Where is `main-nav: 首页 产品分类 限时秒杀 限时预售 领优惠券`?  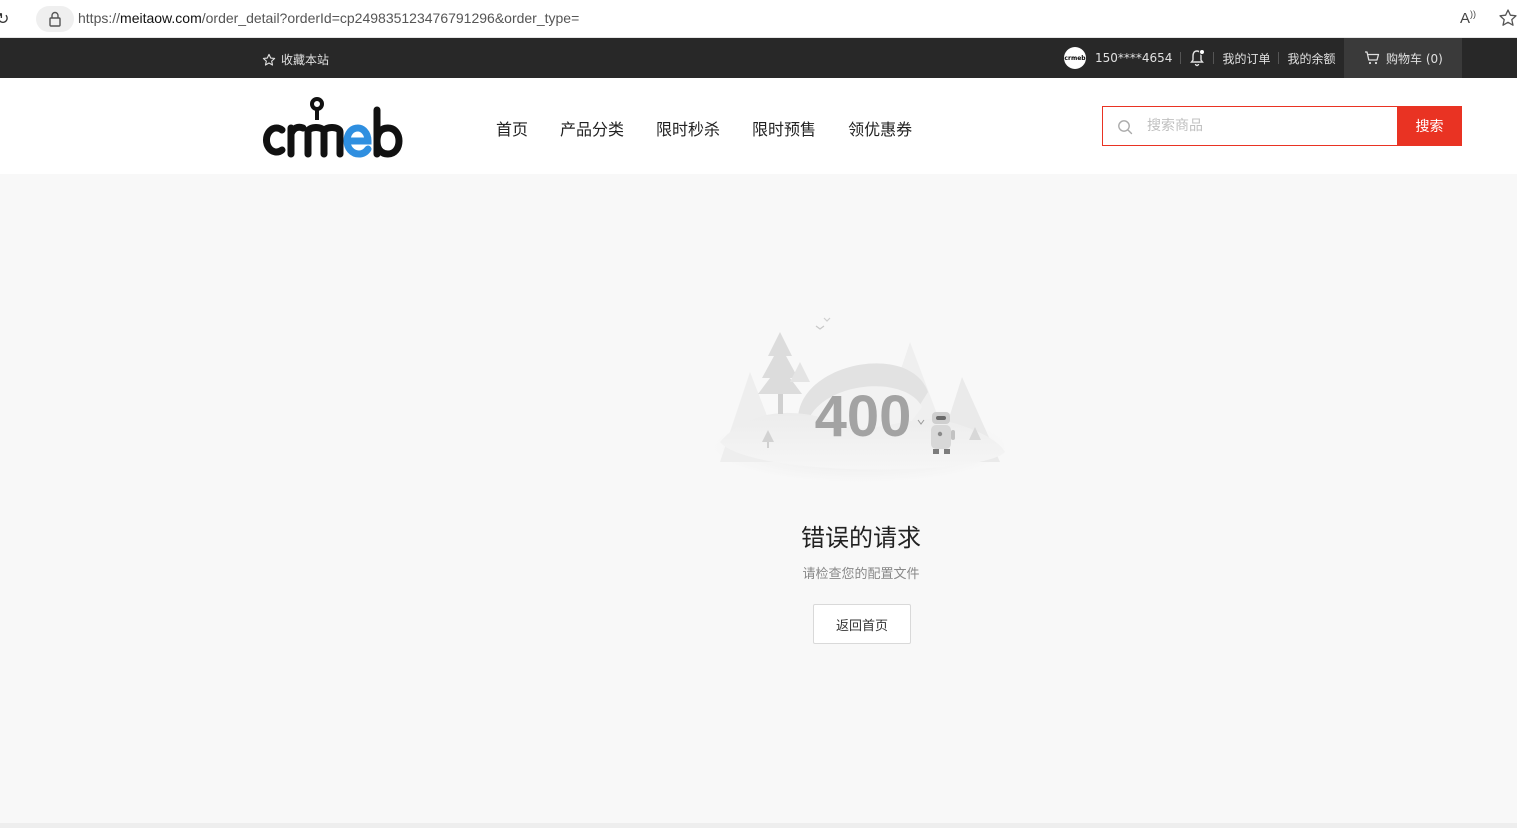 main-nav: 首页 产品分类 限时秒杀 限时预售 领优惠券 is located at coordinates (704, 128).